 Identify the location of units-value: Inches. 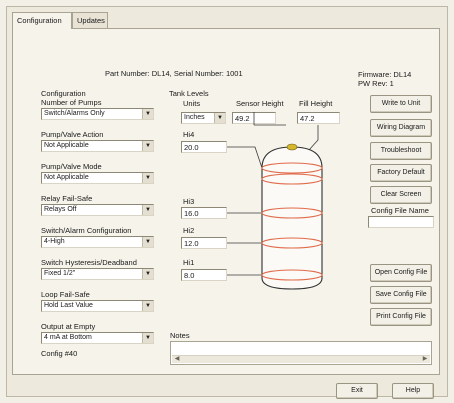
(194, 117).